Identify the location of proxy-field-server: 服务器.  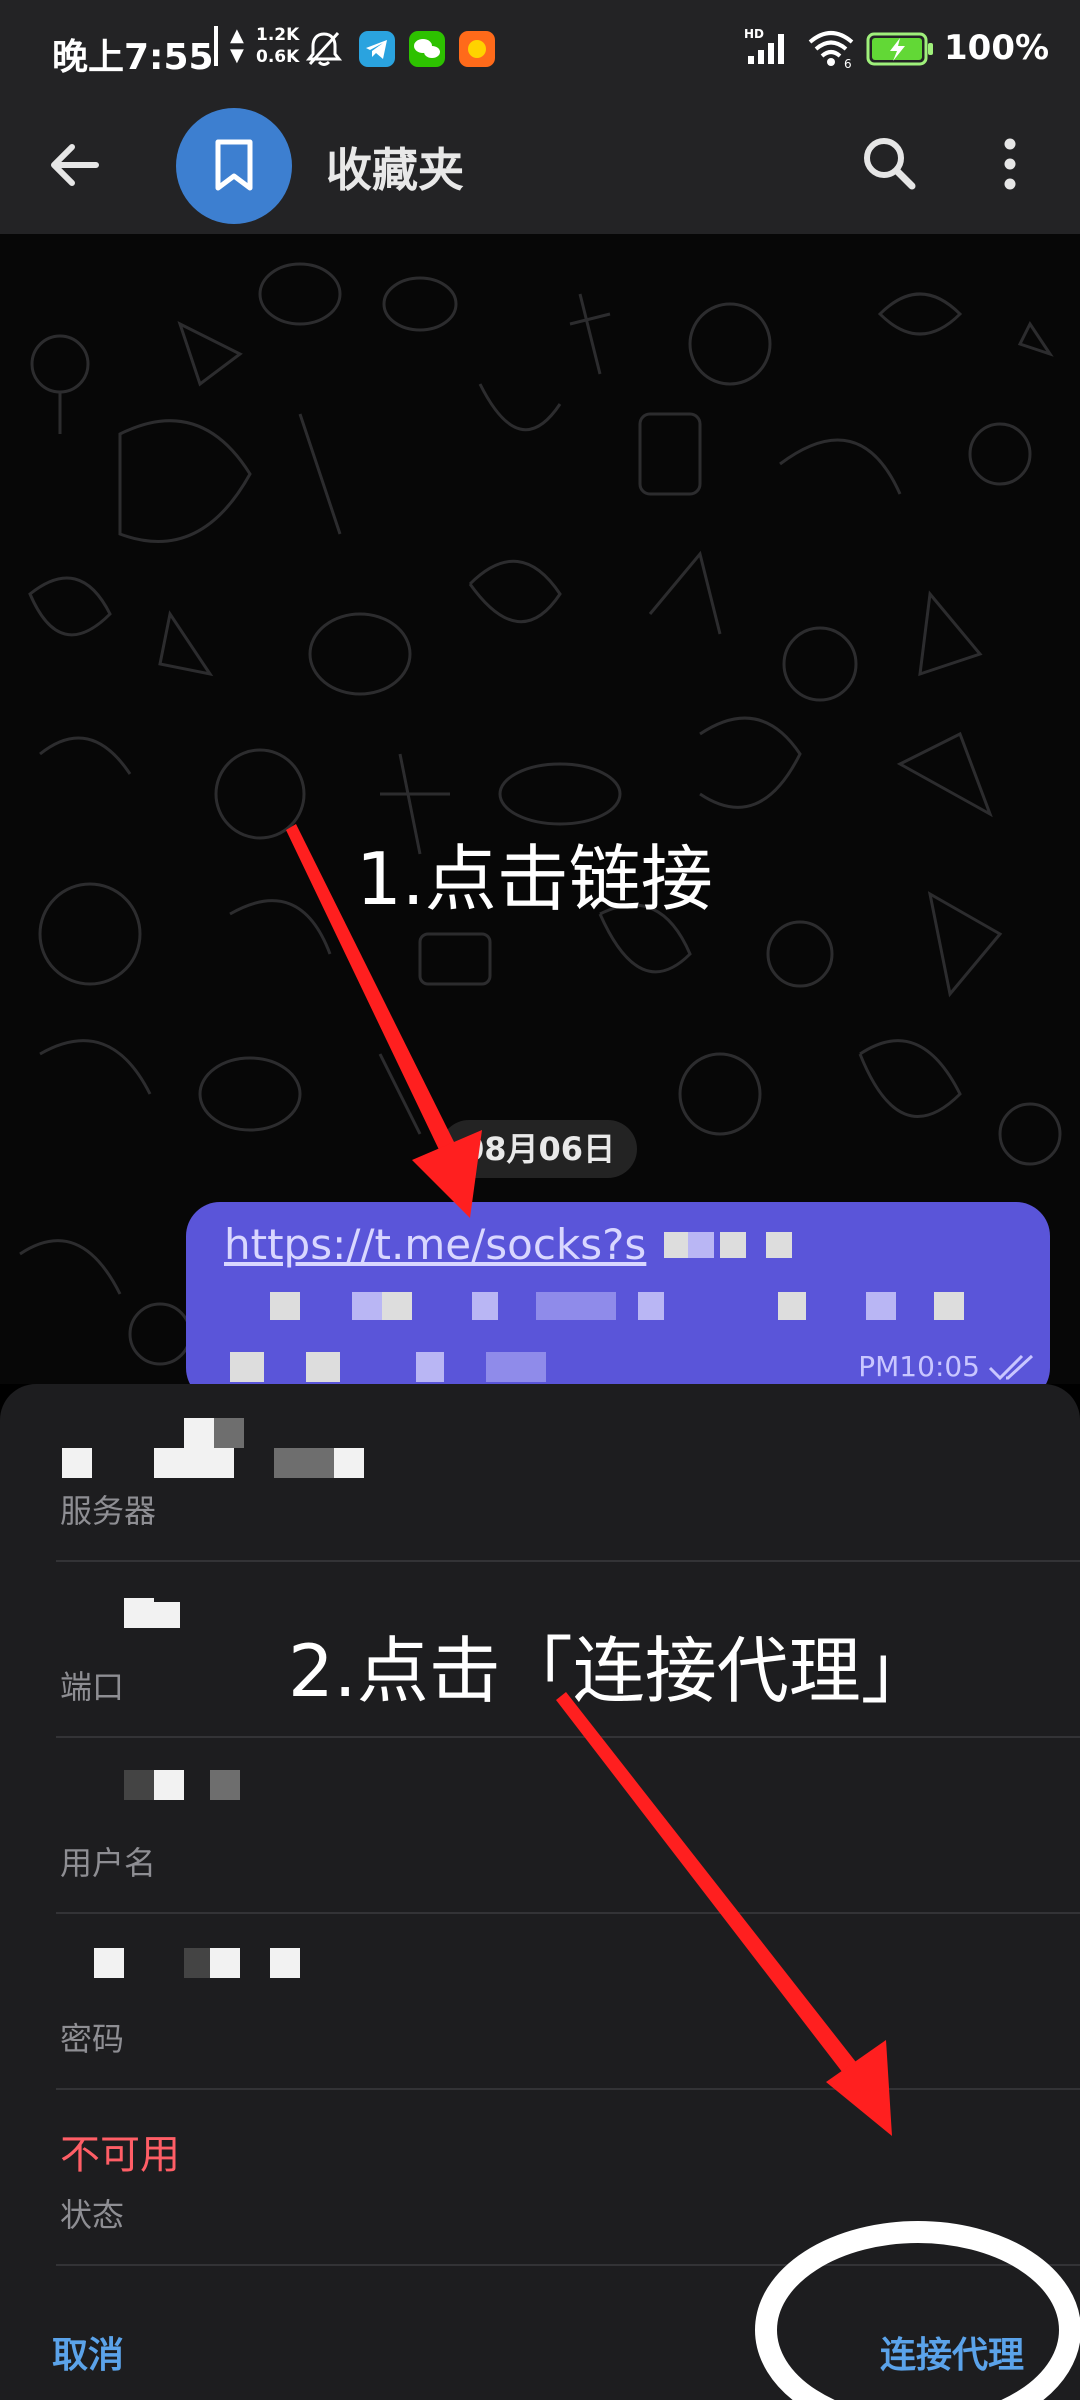
(568, 1474).